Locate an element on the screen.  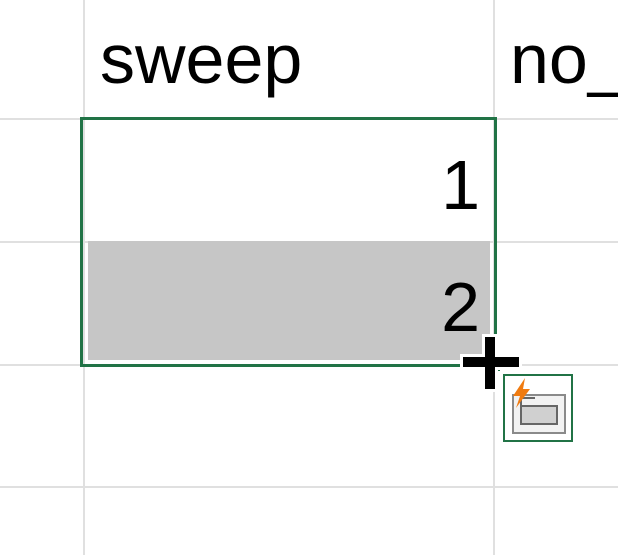
row-gridline is located at coordinates (309, 487).